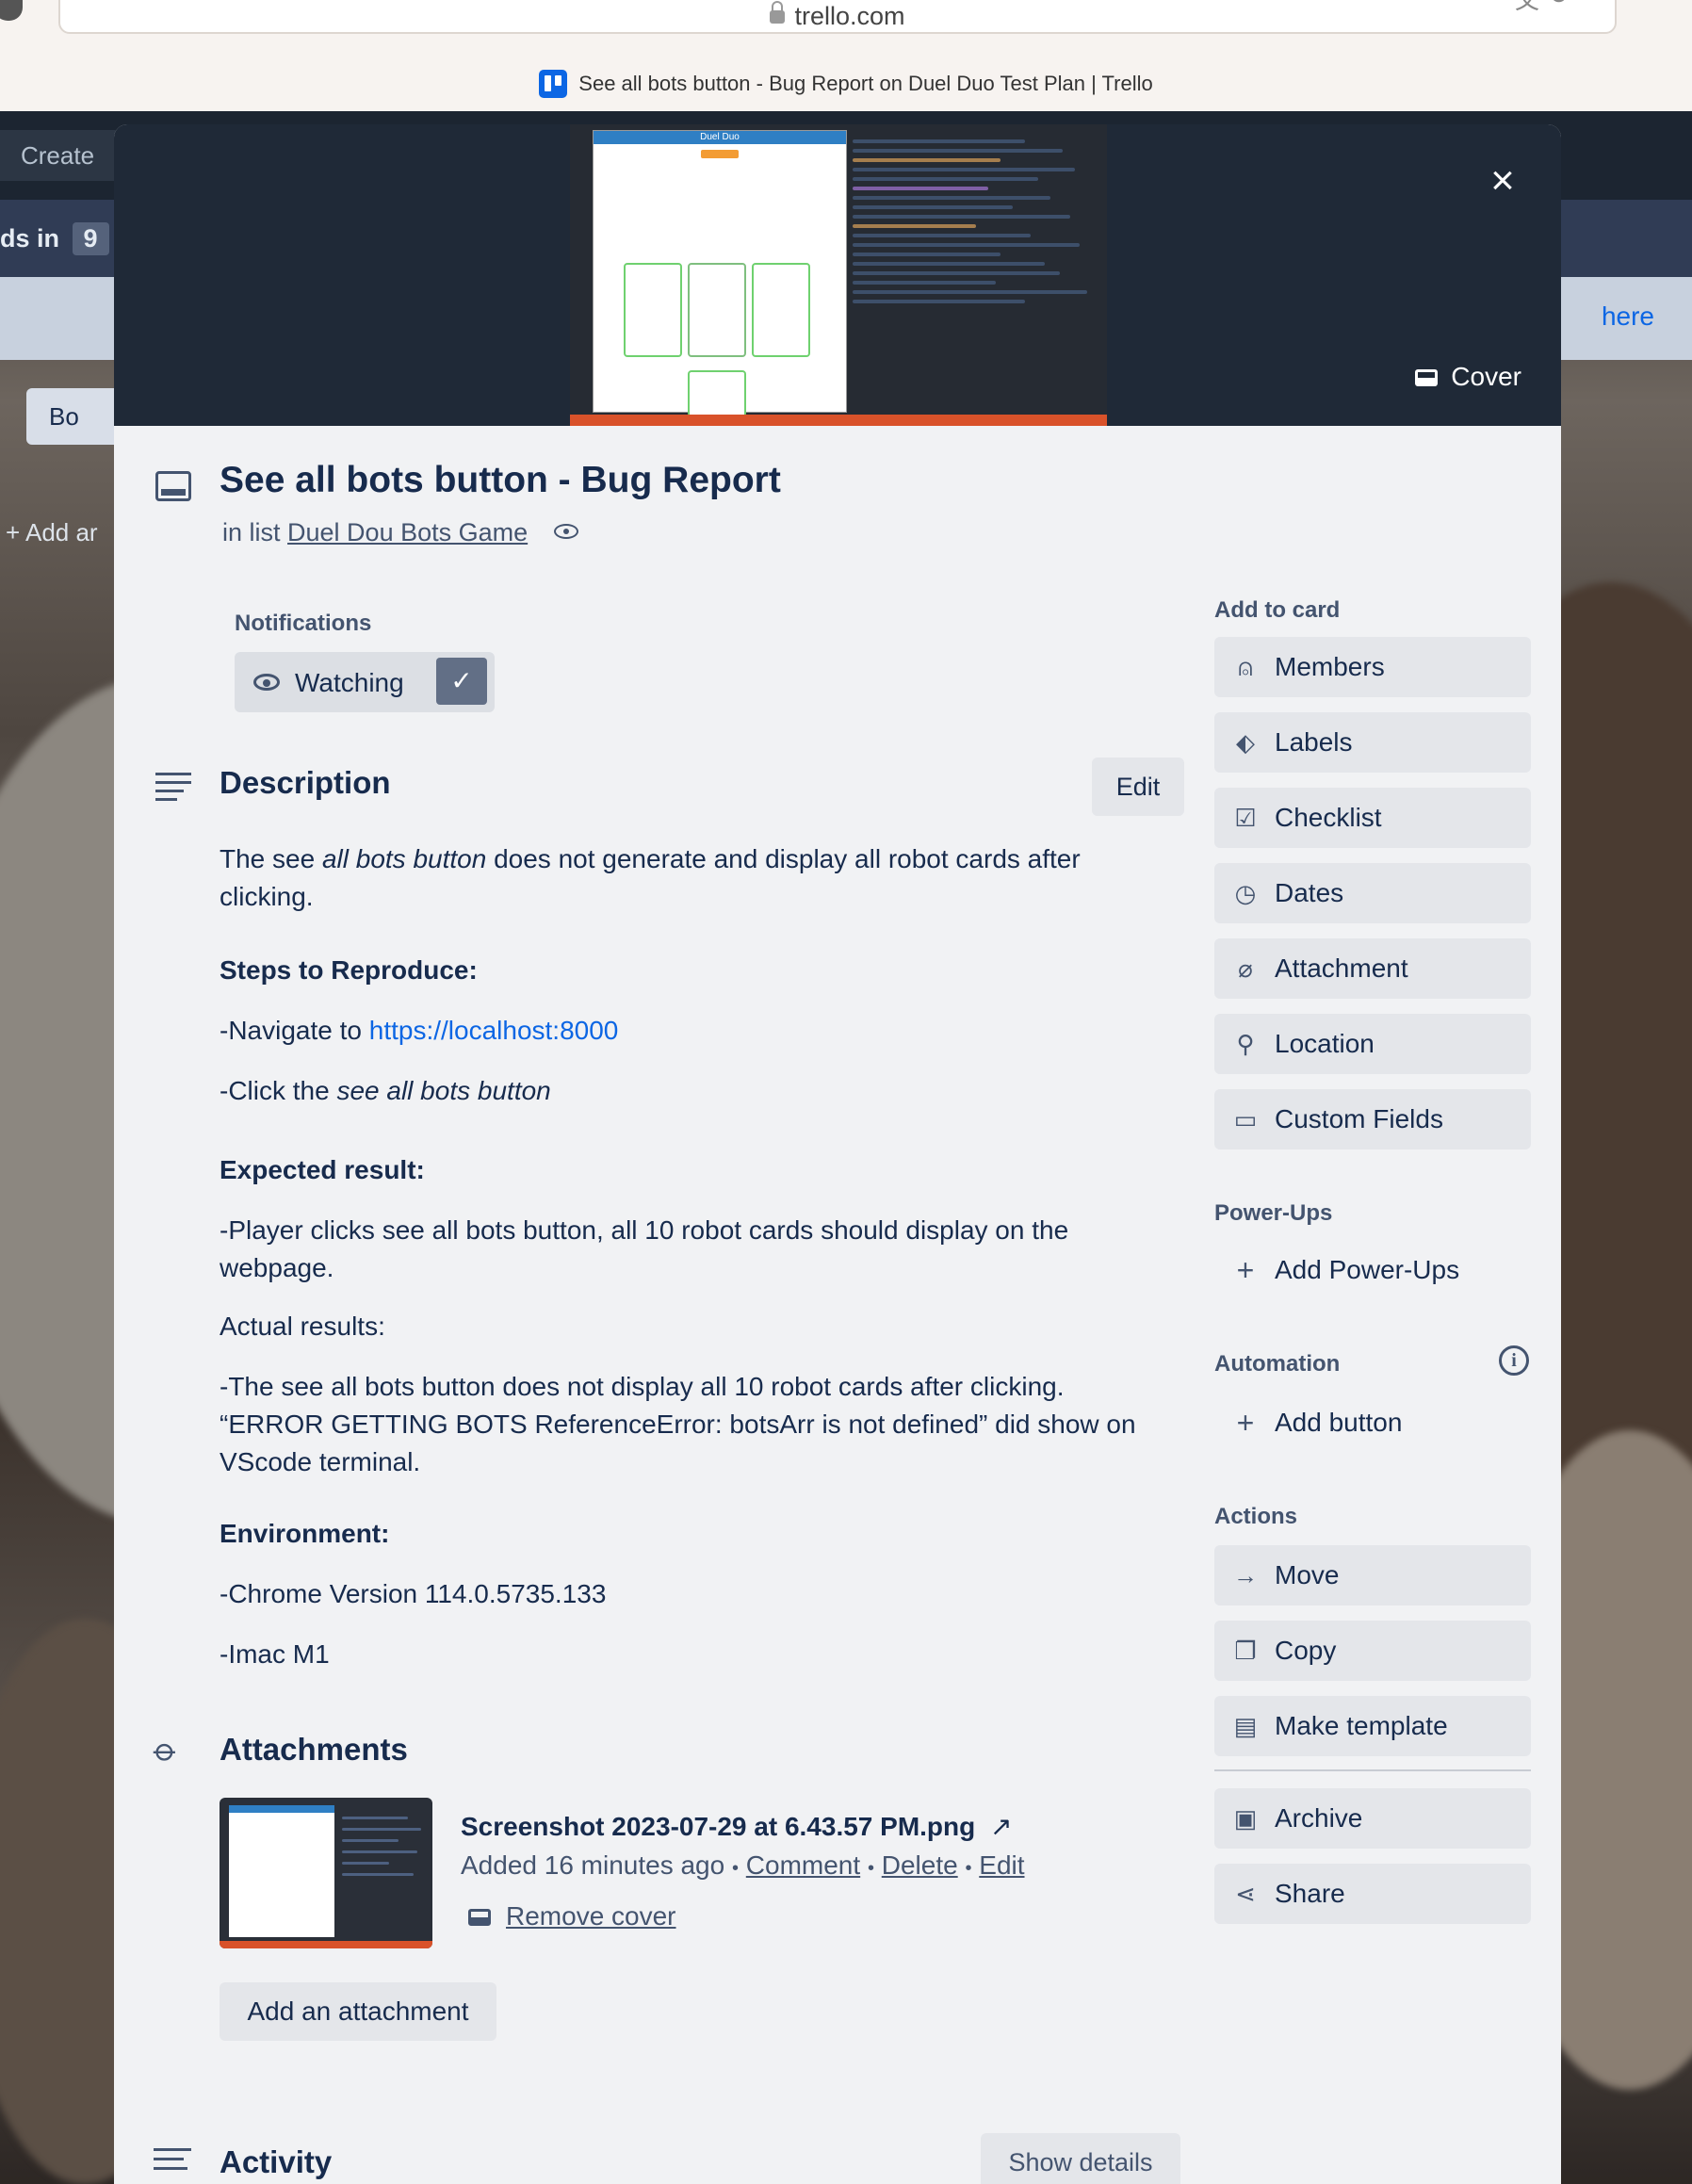 The width and height of the screenshot is (1692, 2184). I want to click on step2-text: -Click the, so click(279, 1090).